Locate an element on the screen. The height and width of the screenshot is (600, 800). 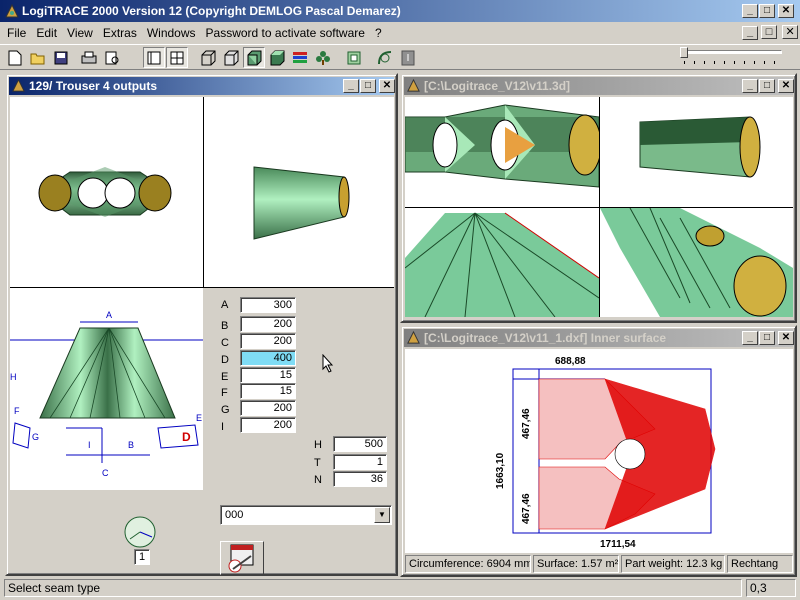
dim-left-lower-label: 467,46 is located at coordinates (526, 508).